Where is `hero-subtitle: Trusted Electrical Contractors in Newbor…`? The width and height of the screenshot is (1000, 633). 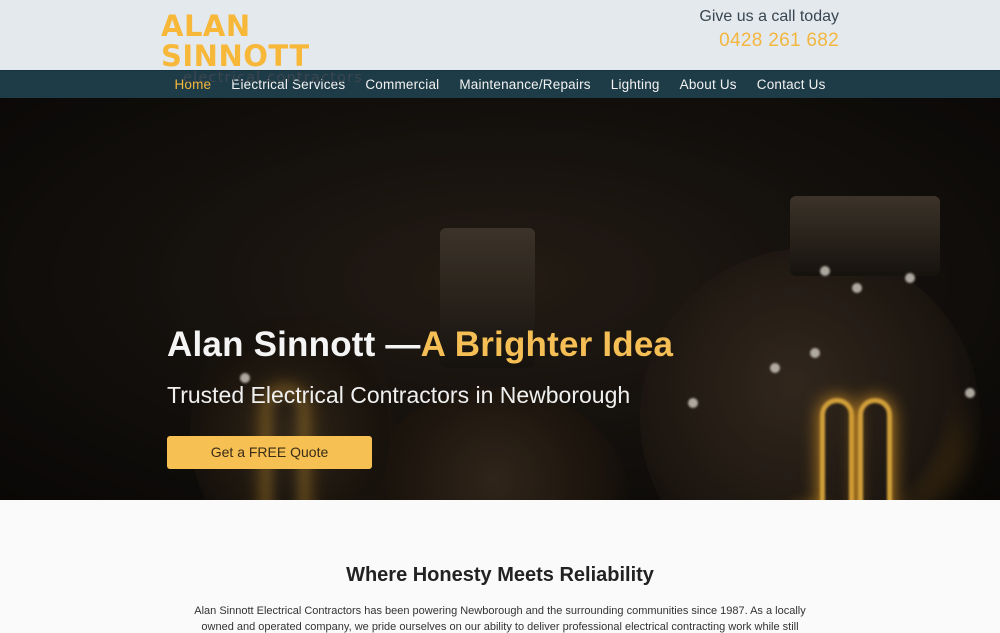
hero-subtitle: Trusted Electrical Contractors in Newbor… is located at coordinates (399, 395).